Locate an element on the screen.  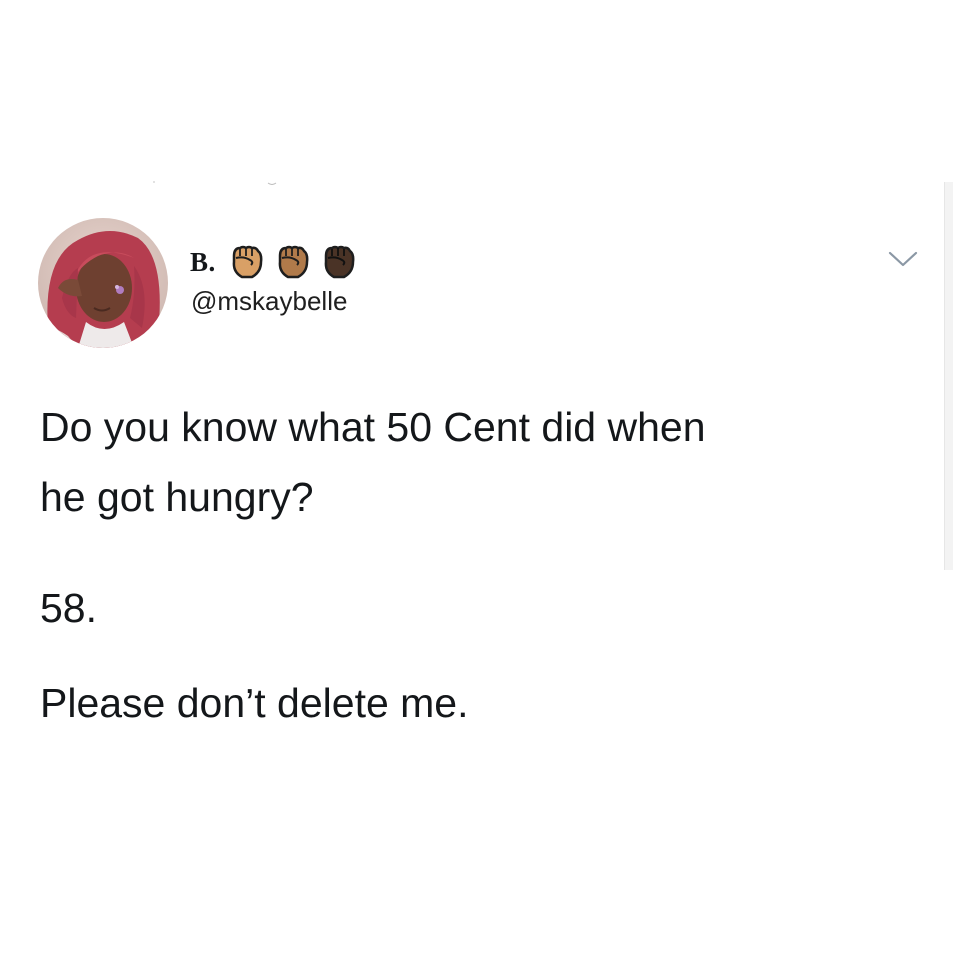
user-handle: @mskaybelle is located at coordinates (269, 301).